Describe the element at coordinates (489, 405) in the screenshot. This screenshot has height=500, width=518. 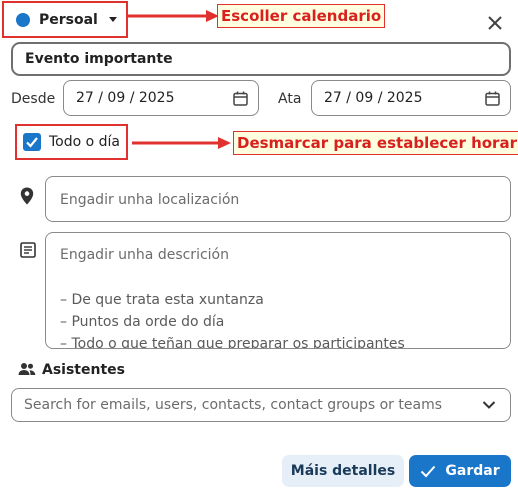
I see `chevron-down-icon` at that location.